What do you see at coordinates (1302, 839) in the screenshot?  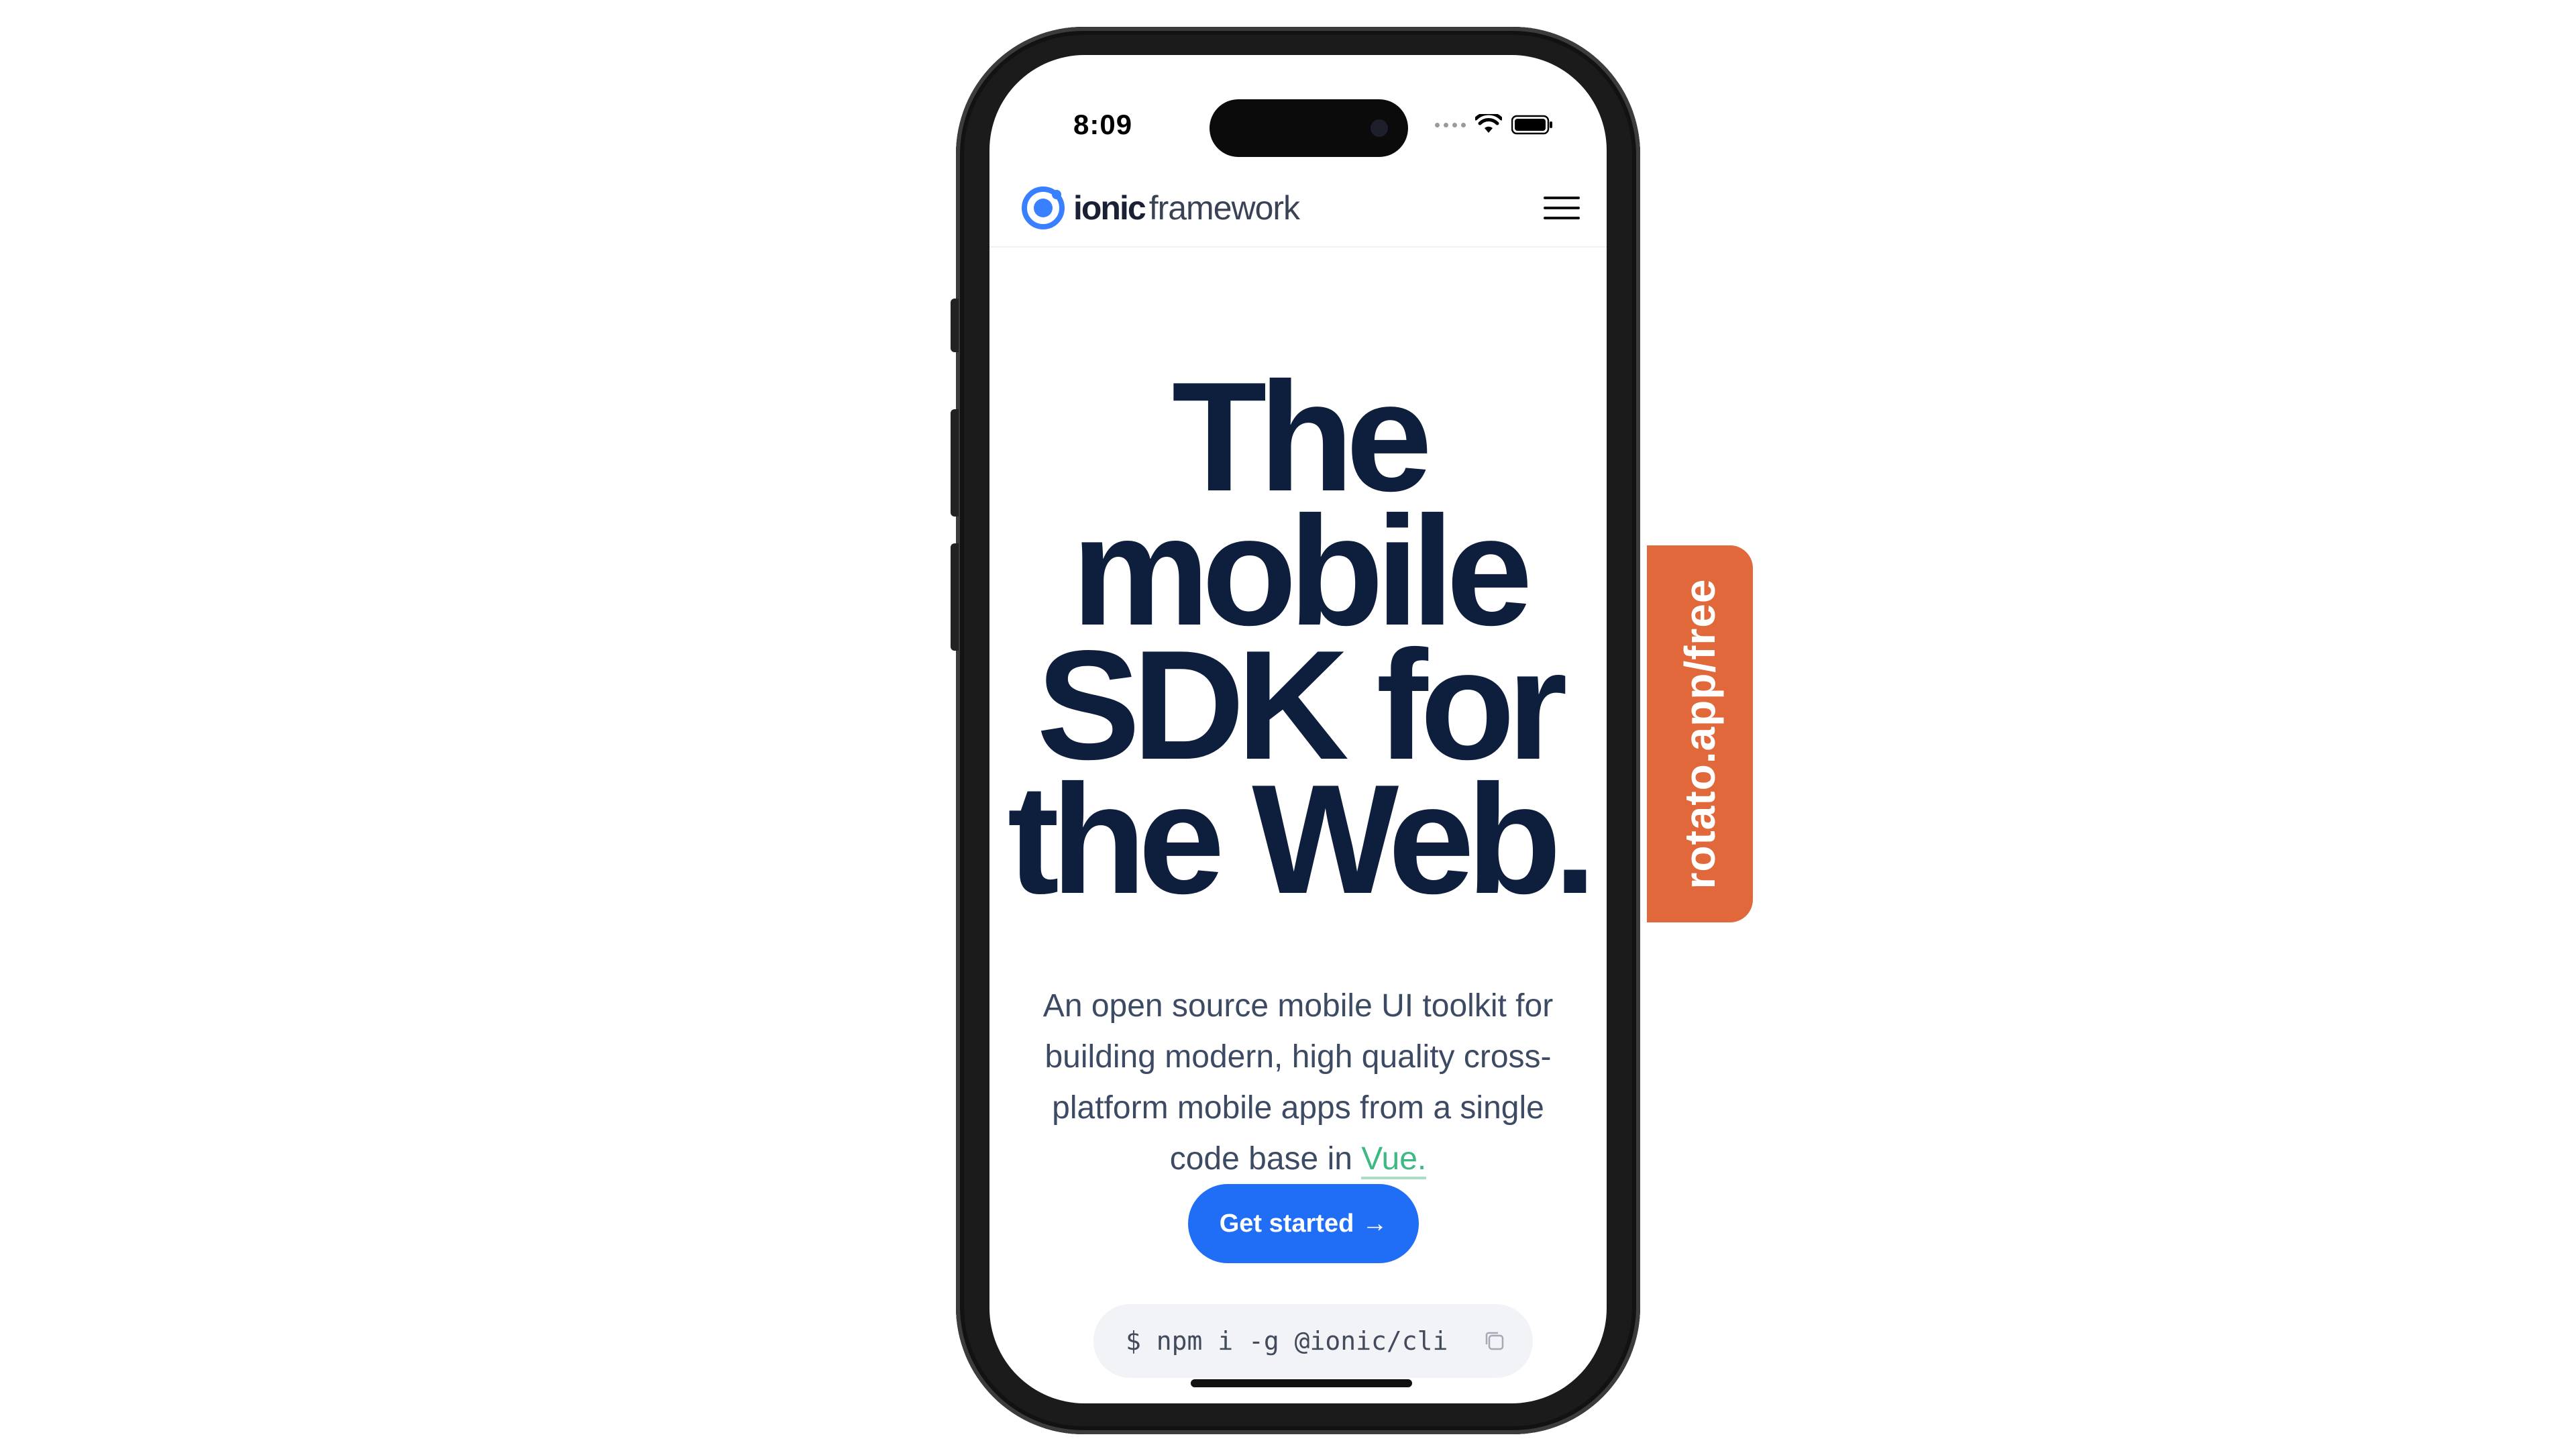 I see `hero-title-line: the Web.` at bounding box center [1302, 839].